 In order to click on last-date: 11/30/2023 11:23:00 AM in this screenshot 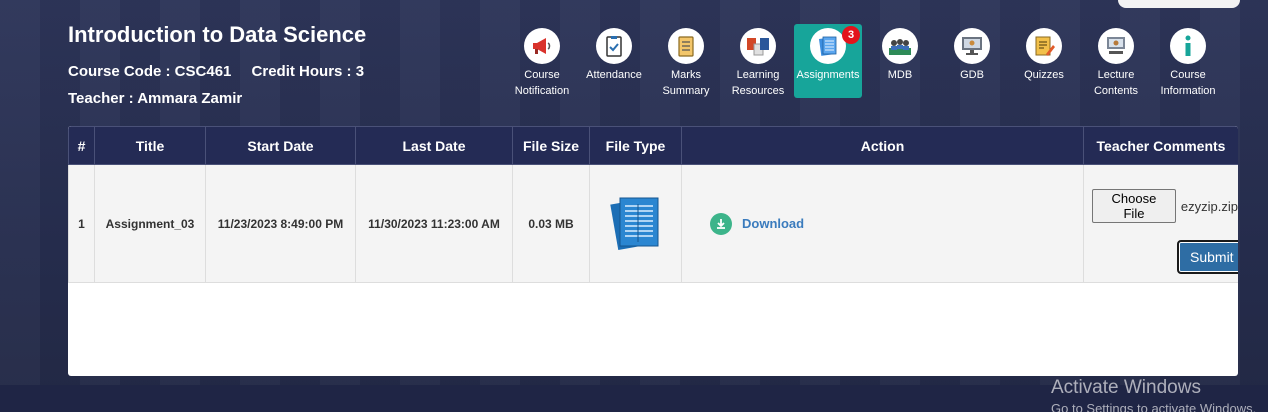, I will do `click(434, 223)`.